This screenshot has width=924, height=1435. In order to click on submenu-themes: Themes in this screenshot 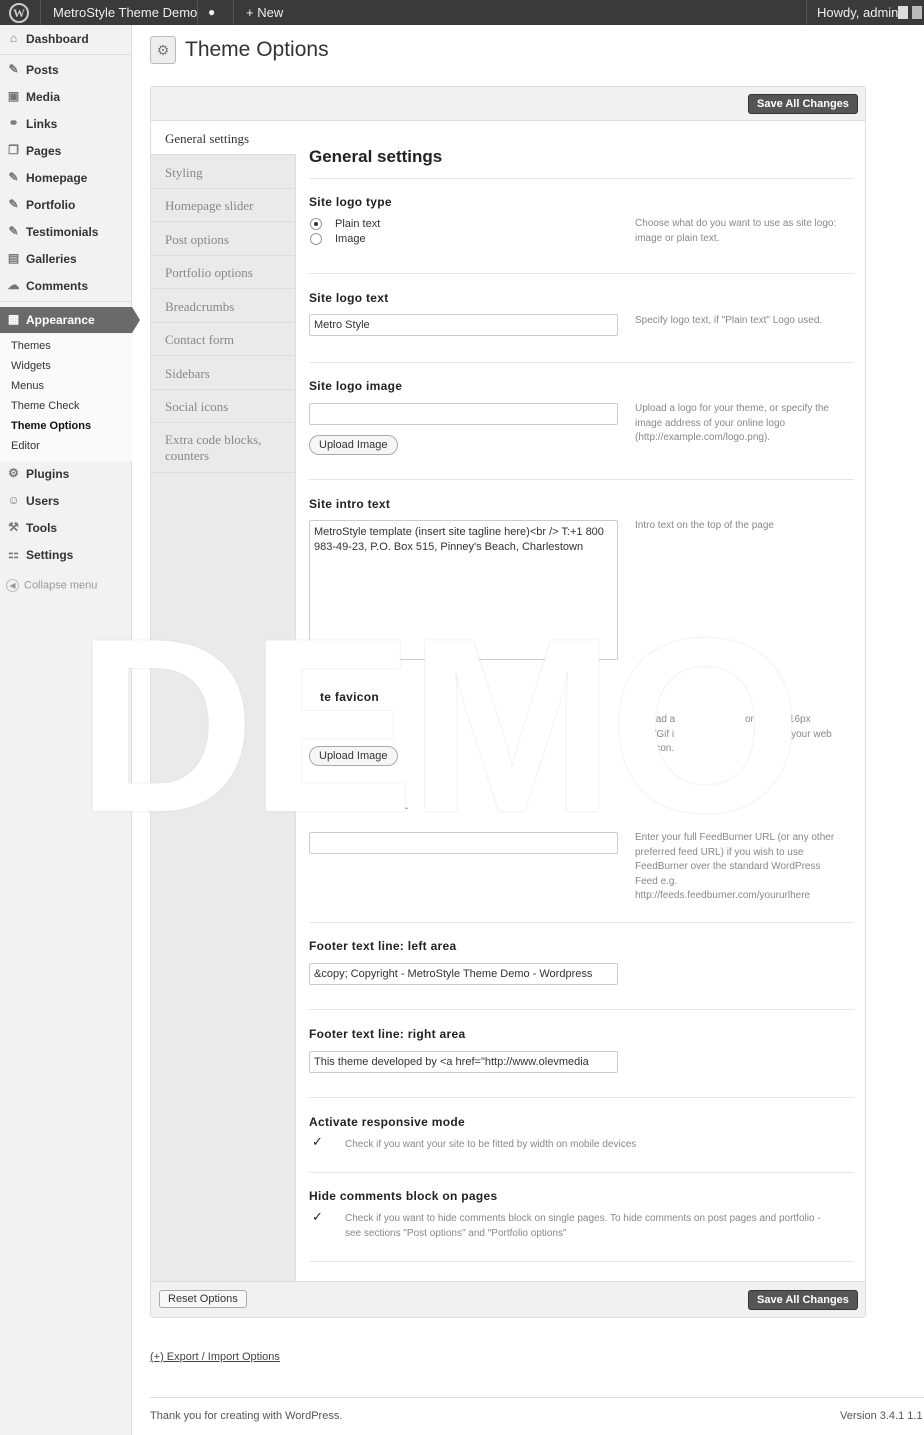, I will do `click(31, 346)`.